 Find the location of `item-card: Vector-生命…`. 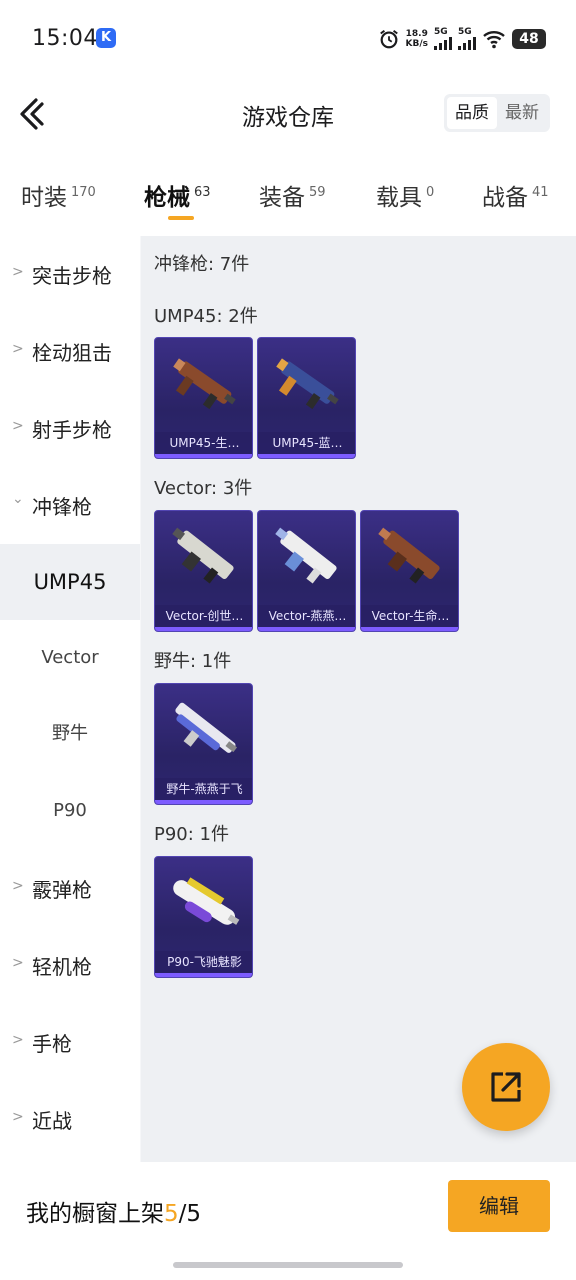

item-card: Vector-生命… is located at coordinates (409, 571).